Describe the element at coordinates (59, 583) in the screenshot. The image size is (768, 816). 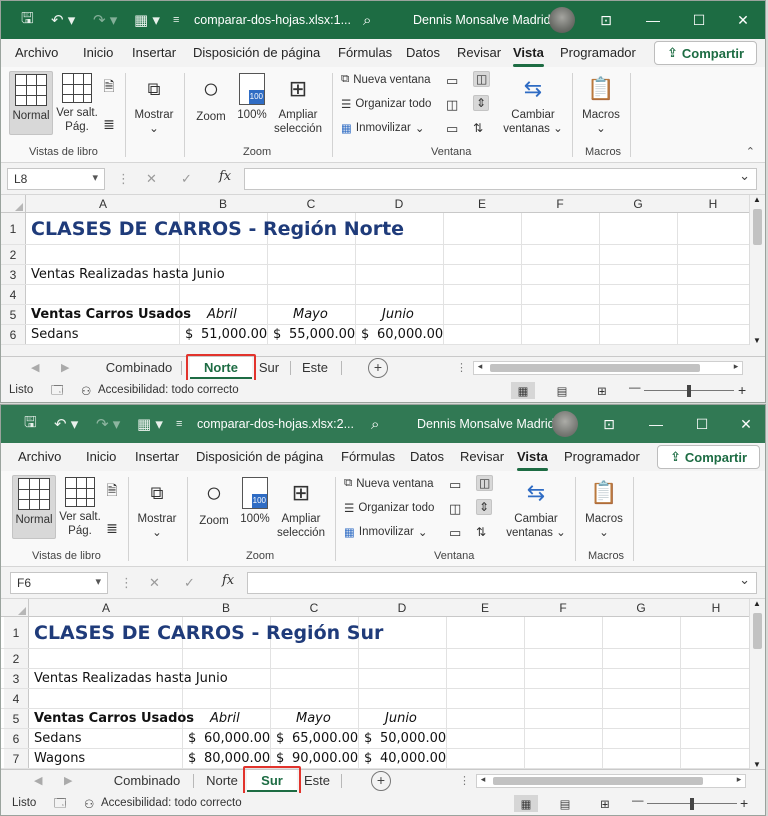
I see `name-box: F6` at that location.